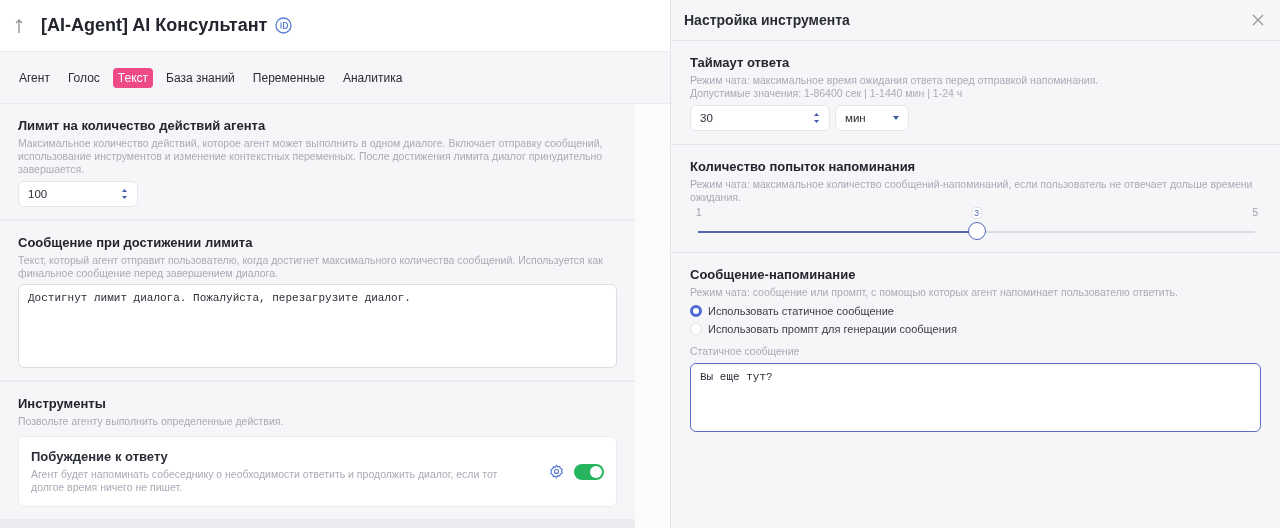 Image resolution: width=1280 pixels, height=528 pixels. Describe the element at coordinates (972, 191) in the screenshot. I see `section-description: Режим чата: максимальное количество сообщений-напоминаний, если пользователь не отвечает дольше времени ожидания.` at that location.